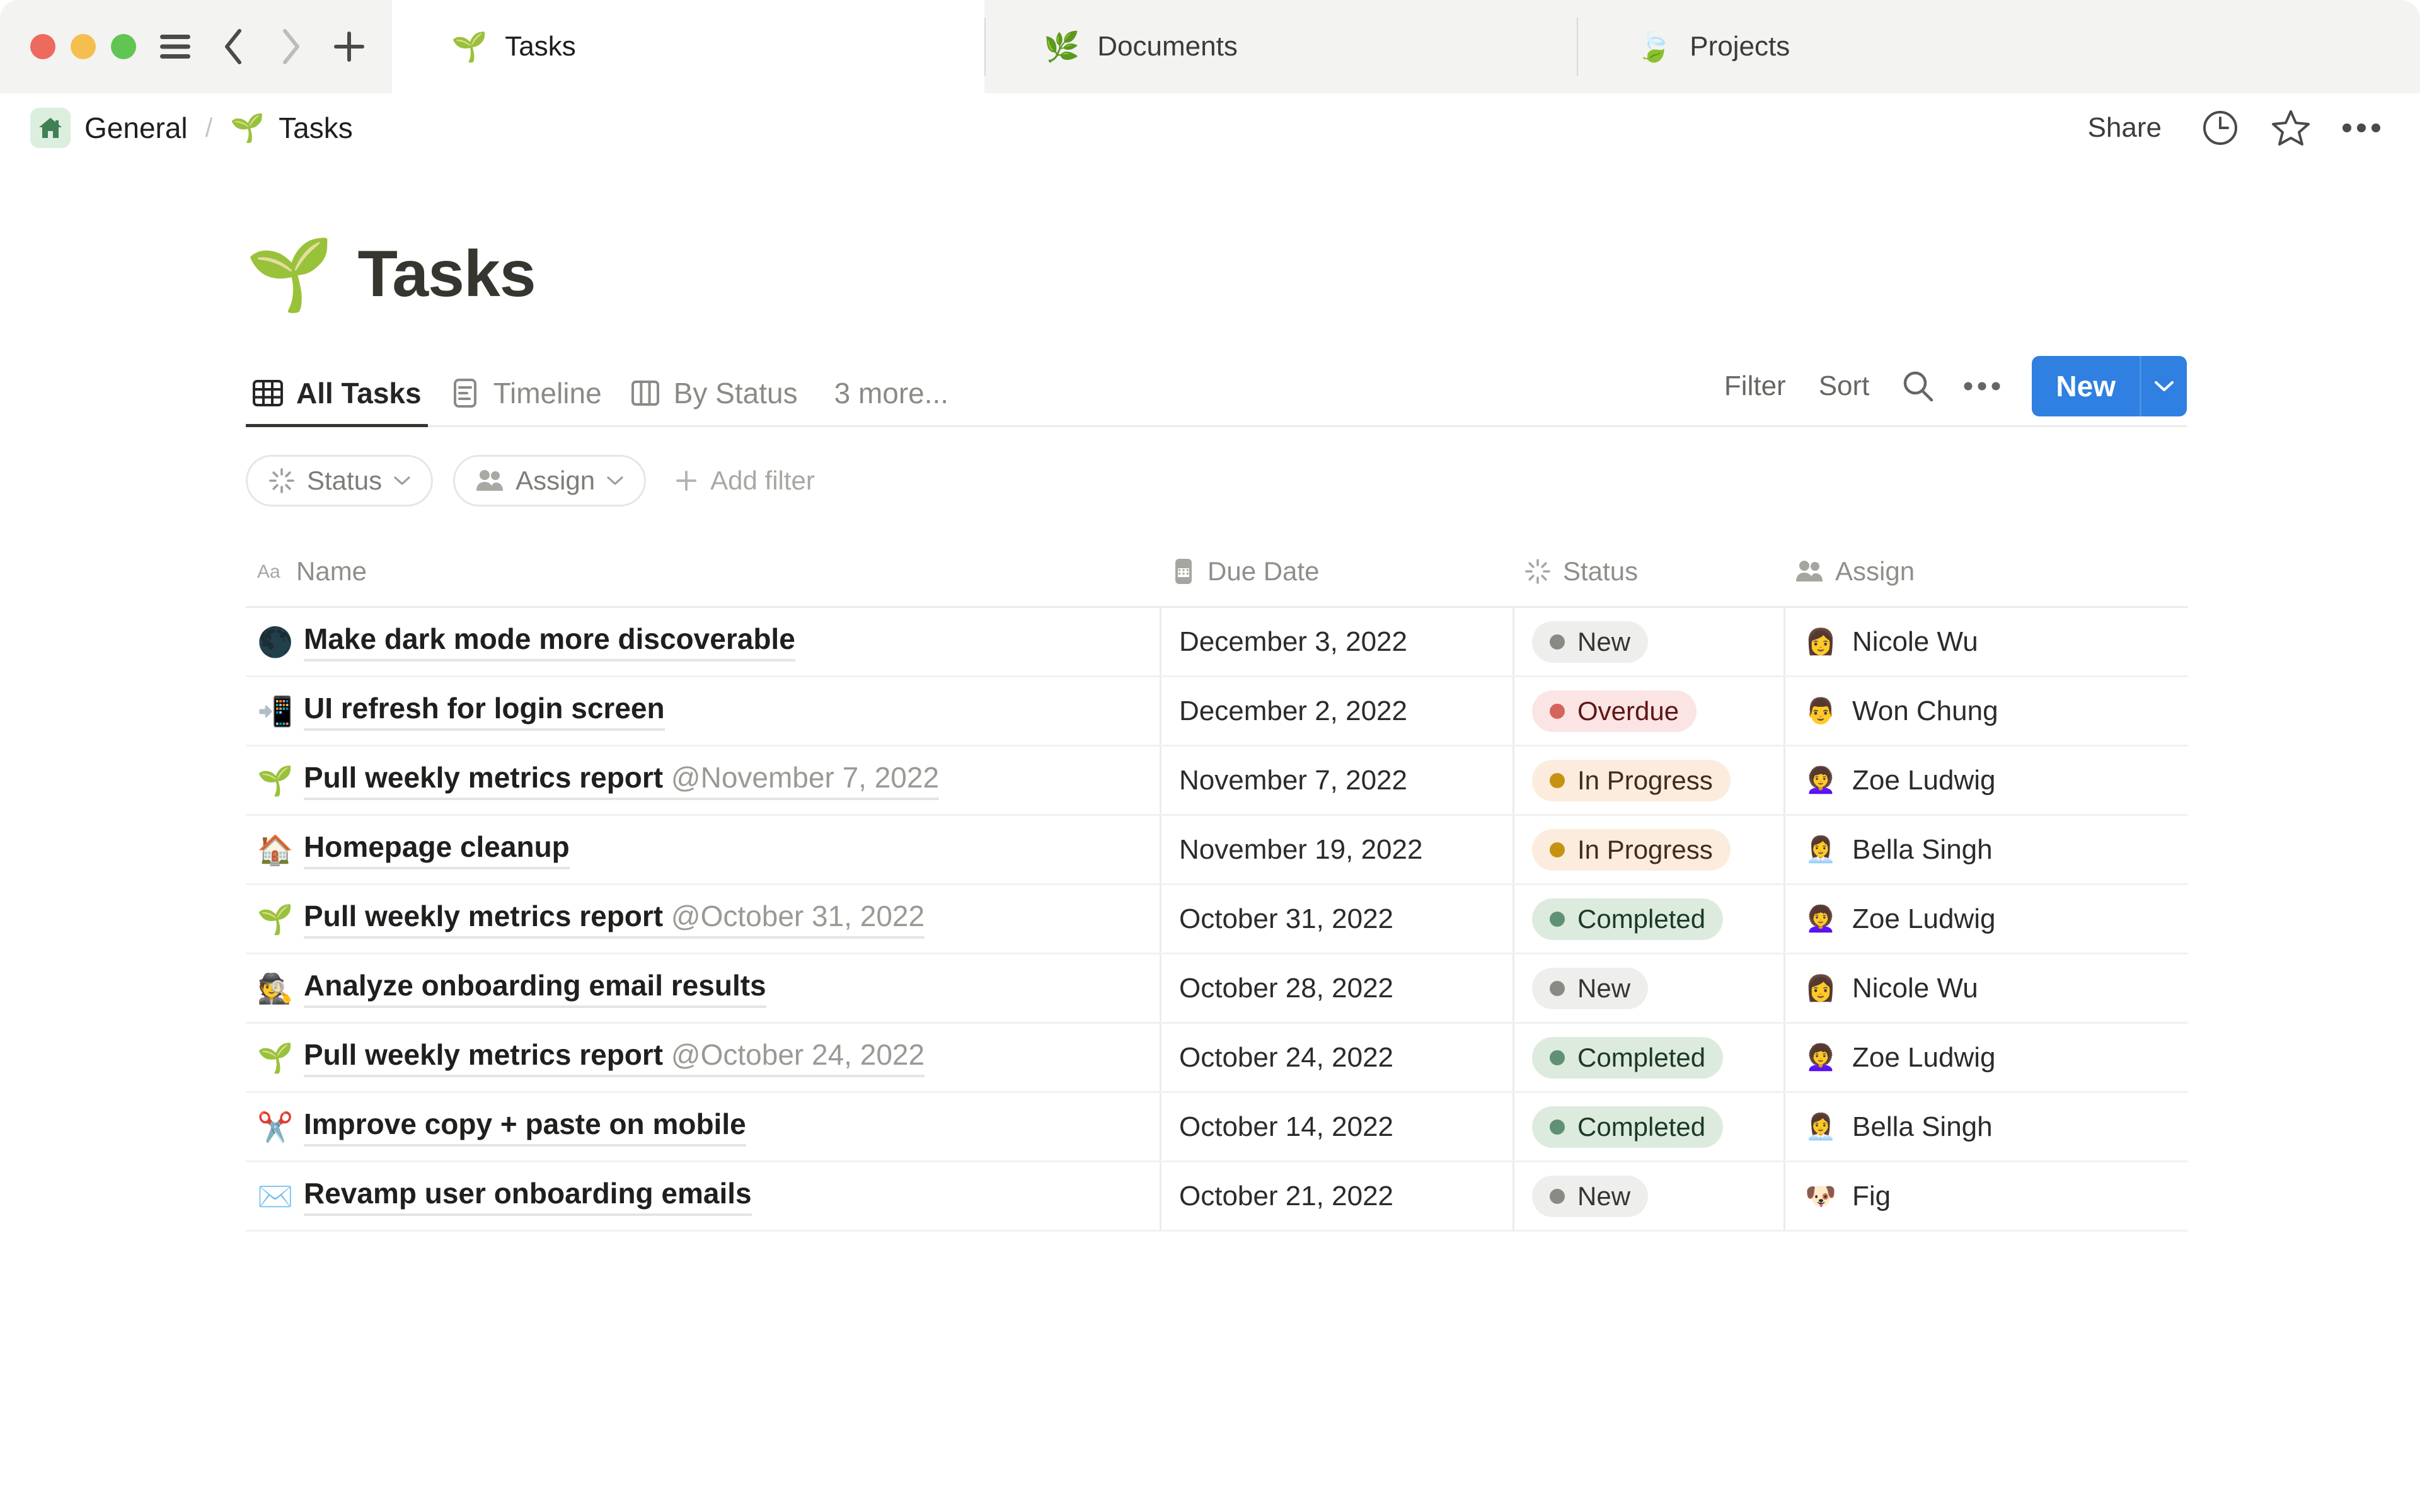 This screenshot has width=2420, height=1512. I want to click on page-more-button, so click(2361, 128).